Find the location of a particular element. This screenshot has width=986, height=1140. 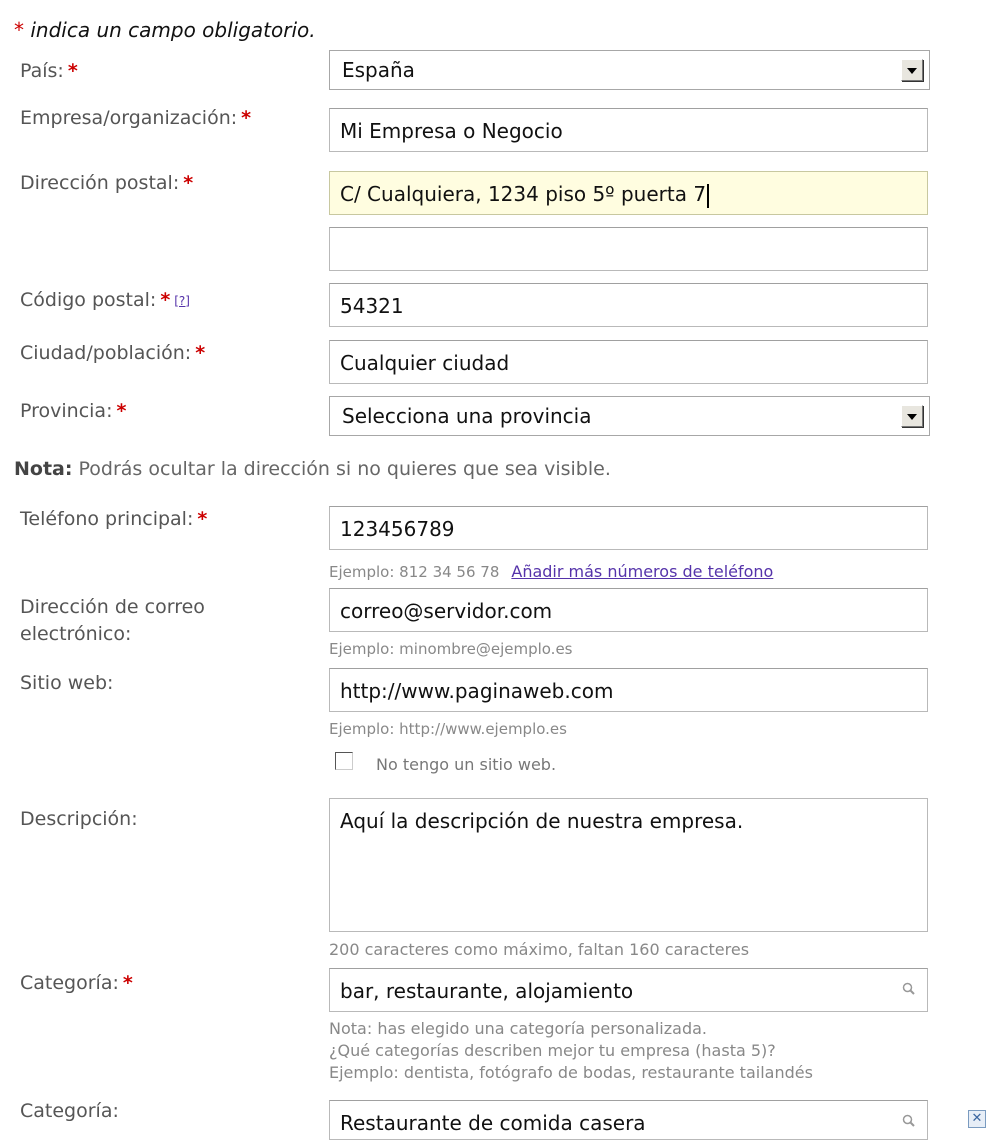

address-line2-field is located at coordinates (628, 249).